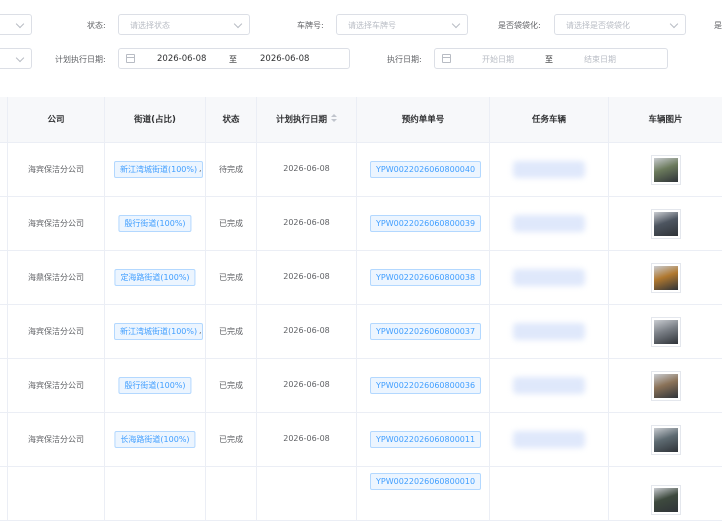 This screenshot has height=521, width=722. What do you see at coordinates (426, 385) in the screenshot?
I see `order-no-tag: YPW0022026060800036` at bounding box center [426, 385].